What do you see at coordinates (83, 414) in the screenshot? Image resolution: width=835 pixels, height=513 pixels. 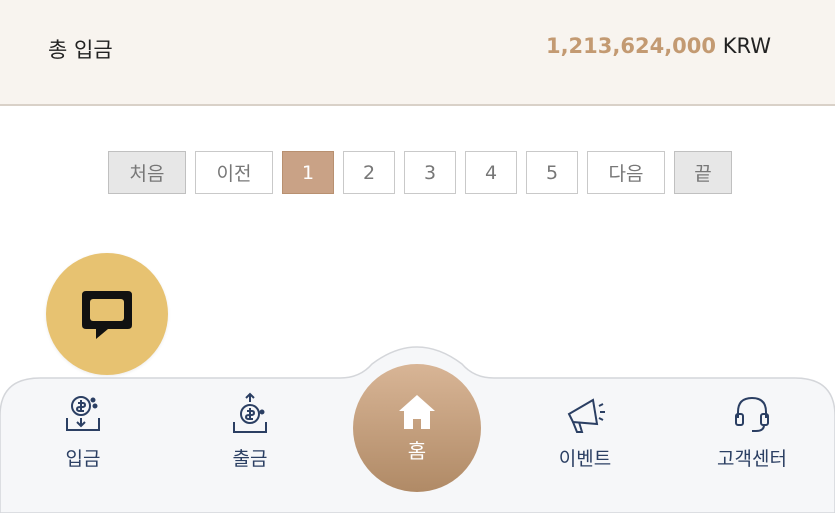 I see `deposit-icon` at bounding box center [83, 414].